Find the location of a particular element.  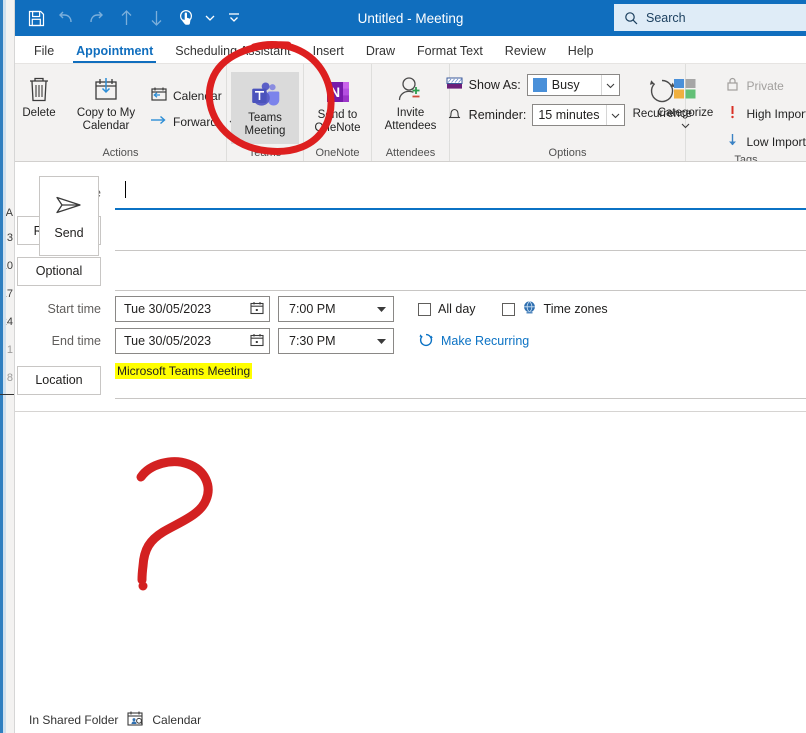

bg-calendar-date: 8 is located at coordinates (9, 378).